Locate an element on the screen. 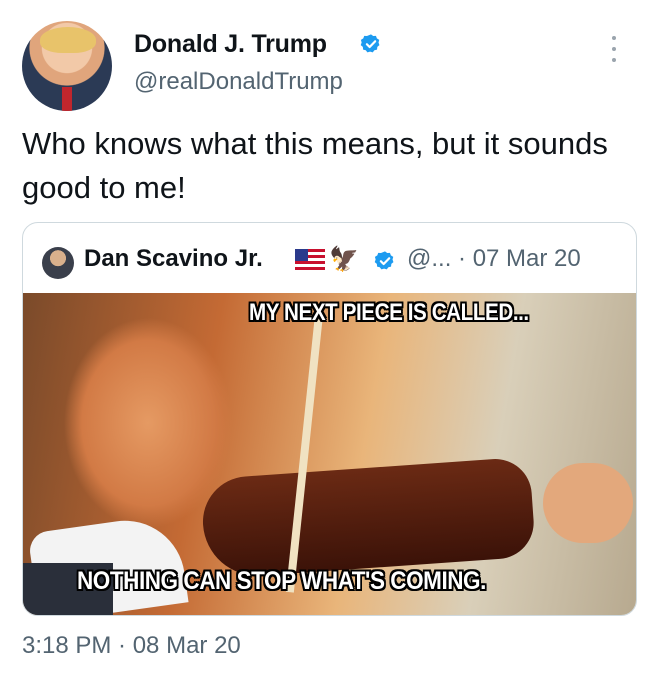  eagle-icon: 🦅 is located at coordinates (344, 259).